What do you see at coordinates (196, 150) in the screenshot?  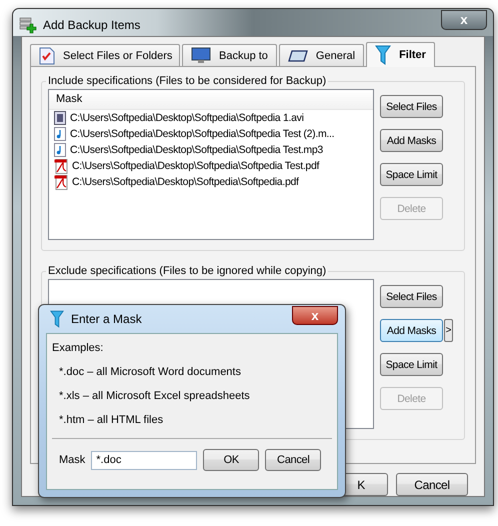 I see `file-path: C:\Users\Softpedia\Desktop\Softpedia\Softpedia Test.mp3` at bounding box center [196, 150].